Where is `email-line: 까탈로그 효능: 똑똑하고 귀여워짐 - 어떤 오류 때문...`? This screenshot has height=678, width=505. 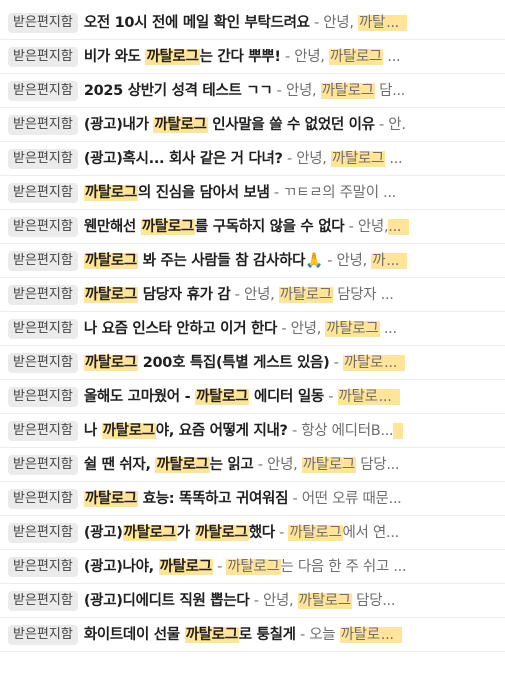
email-line: 까탈로그 효능: 똑똑하고 귀여워짐 - 어떤 오류 때문... is located at coordinates (290, 499).